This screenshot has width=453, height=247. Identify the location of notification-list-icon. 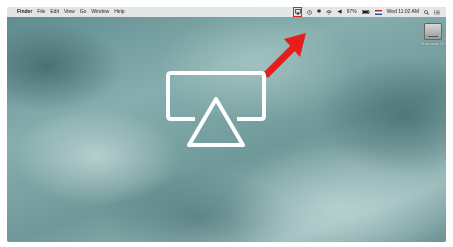
(437, 12).